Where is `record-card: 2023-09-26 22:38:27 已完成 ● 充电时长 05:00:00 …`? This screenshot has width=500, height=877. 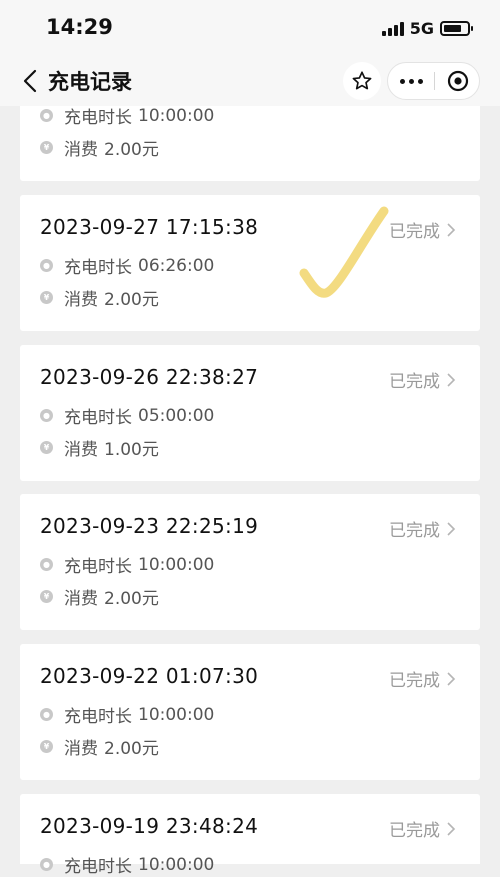 record-card: 2023-09-26 22:38:27 已完成 ● 充电时长 05:00:00 … is located at coordinates (250, 413).